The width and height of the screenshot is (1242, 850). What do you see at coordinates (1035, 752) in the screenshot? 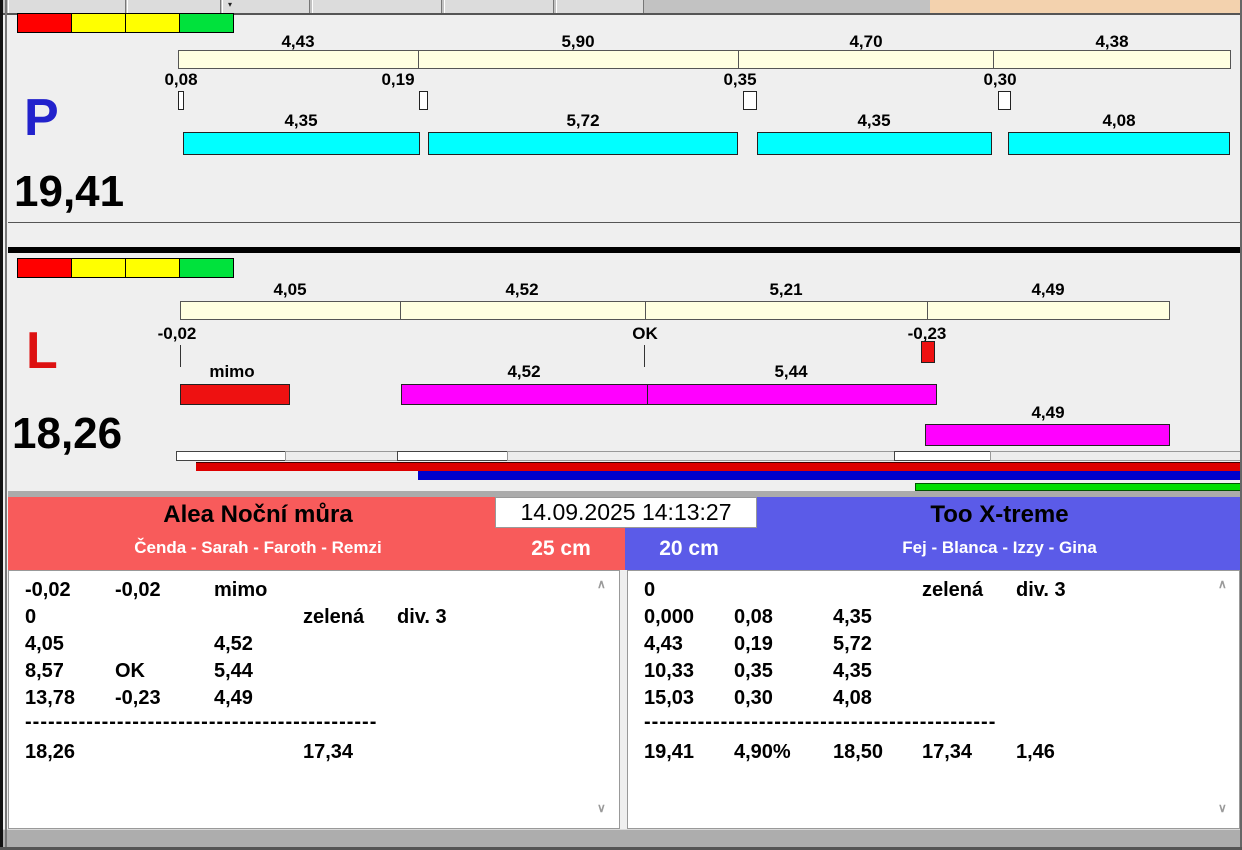
I see `diff-time-cell: 1,46` at bounding box center [1035, 752].